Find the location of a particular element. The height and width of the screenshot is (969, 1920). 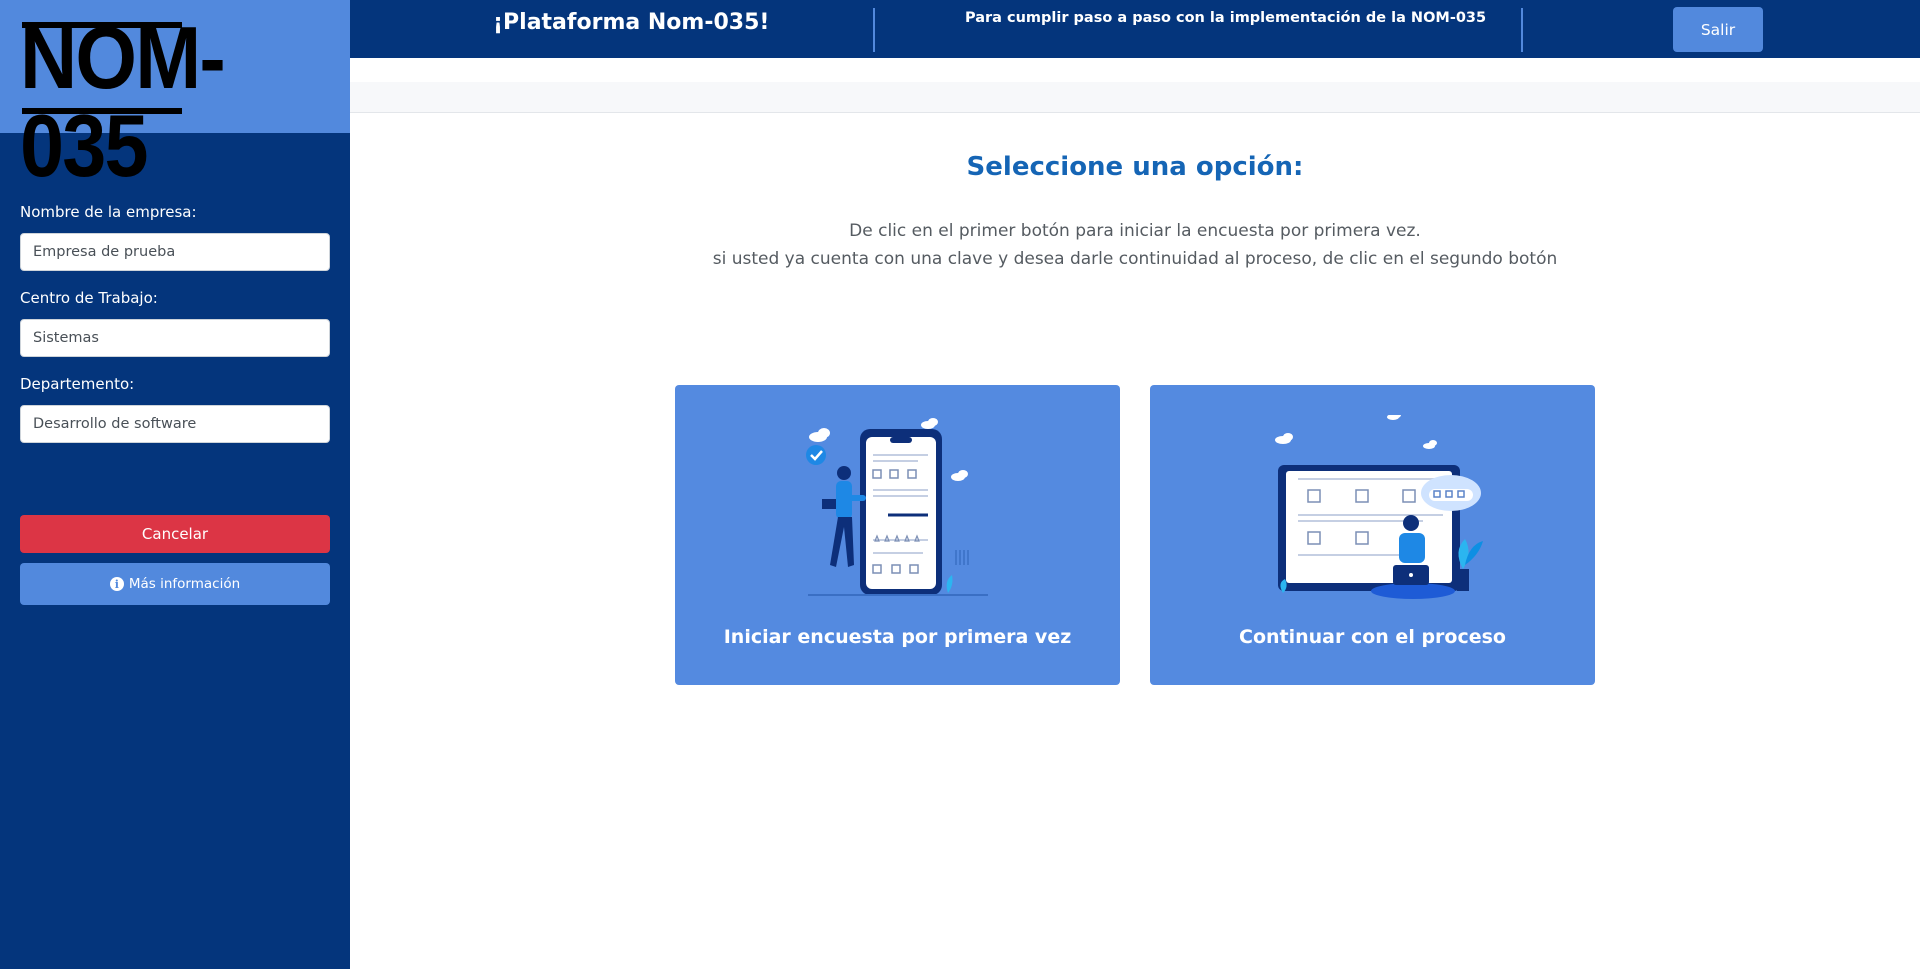

start-survey-label: Iniciar encuesta por primera vez is located at coordinates (897, 637).